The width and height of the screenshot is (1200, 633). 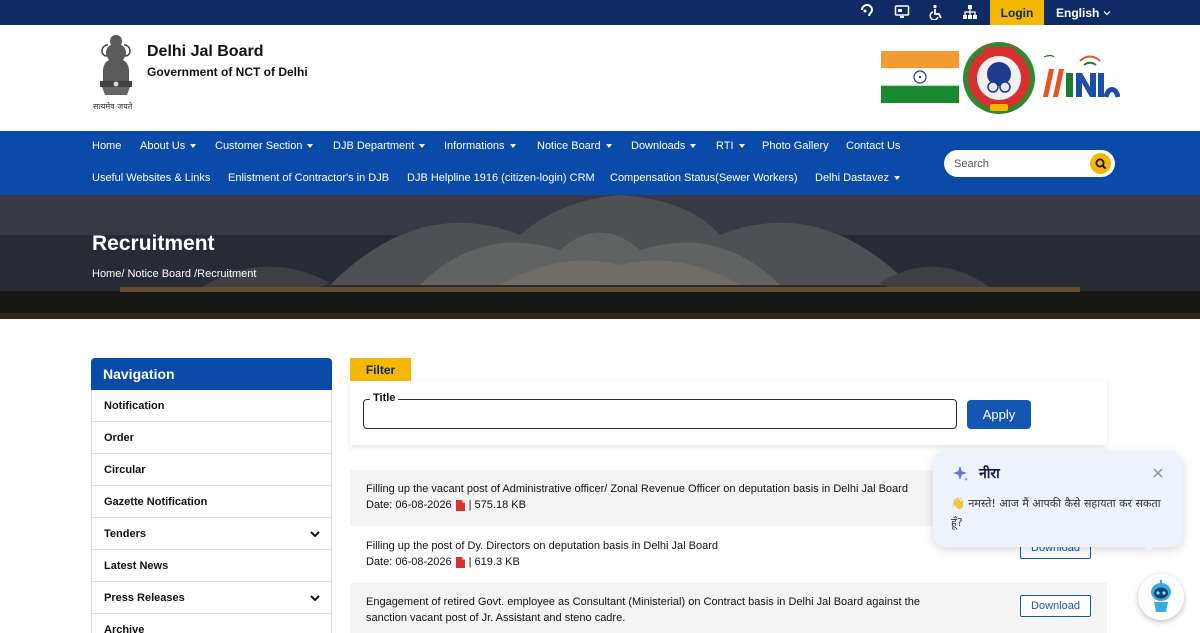 I want to click on search-icon, so click(x=1100, y=163).